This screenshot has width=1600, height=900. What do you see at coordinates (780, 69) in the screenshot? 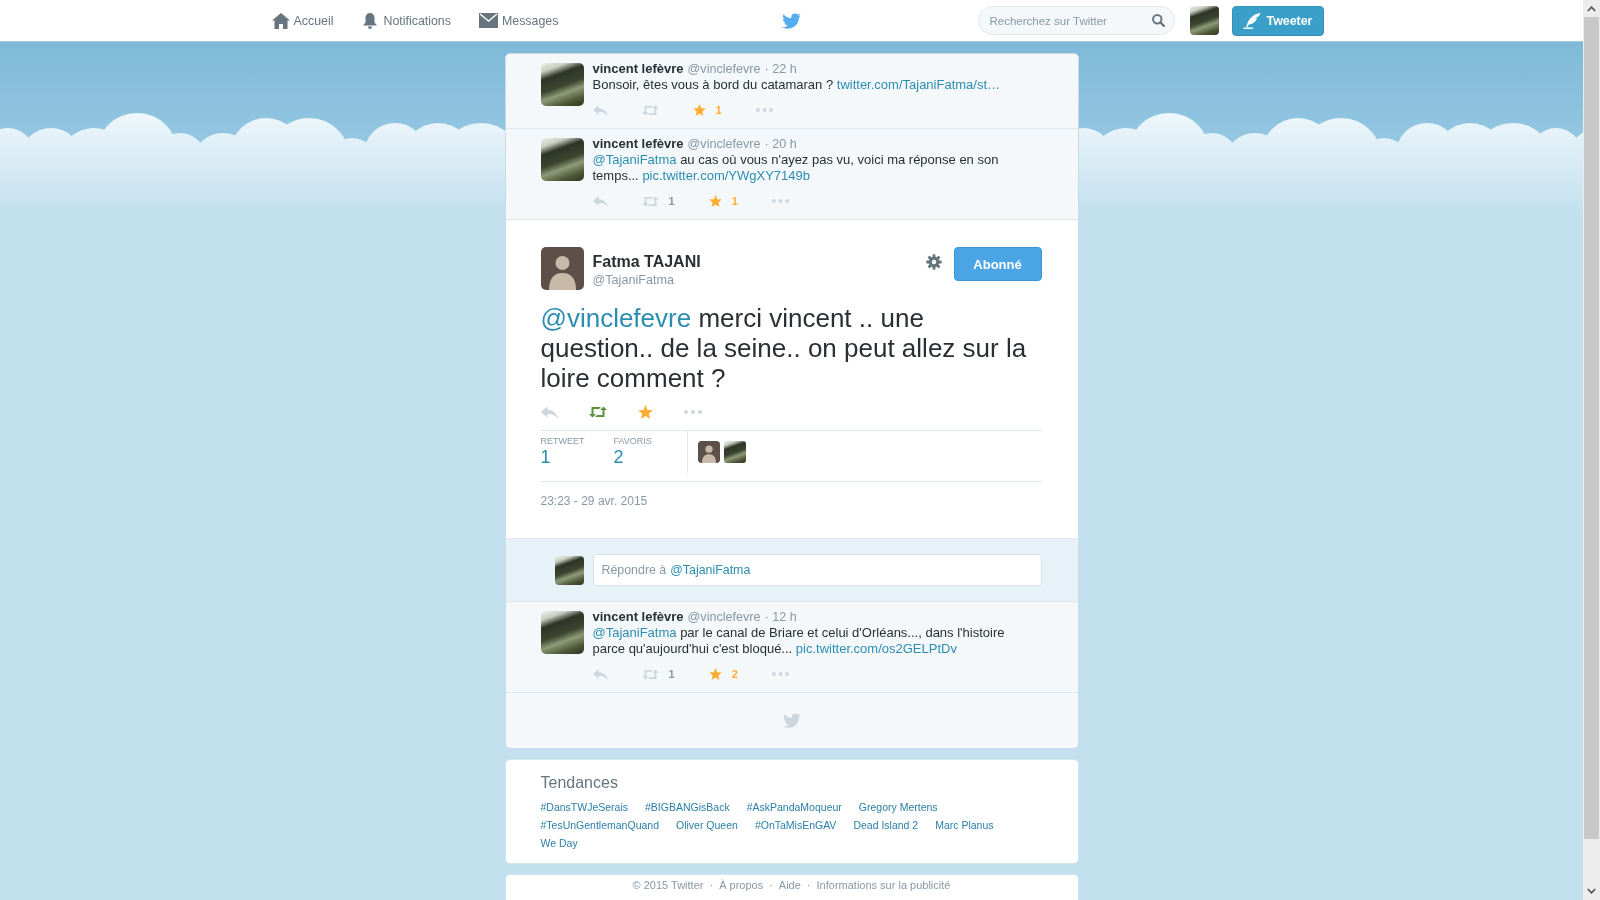
I see `tweet-timestamp: · 22 h` at bounding box center [780, 69].